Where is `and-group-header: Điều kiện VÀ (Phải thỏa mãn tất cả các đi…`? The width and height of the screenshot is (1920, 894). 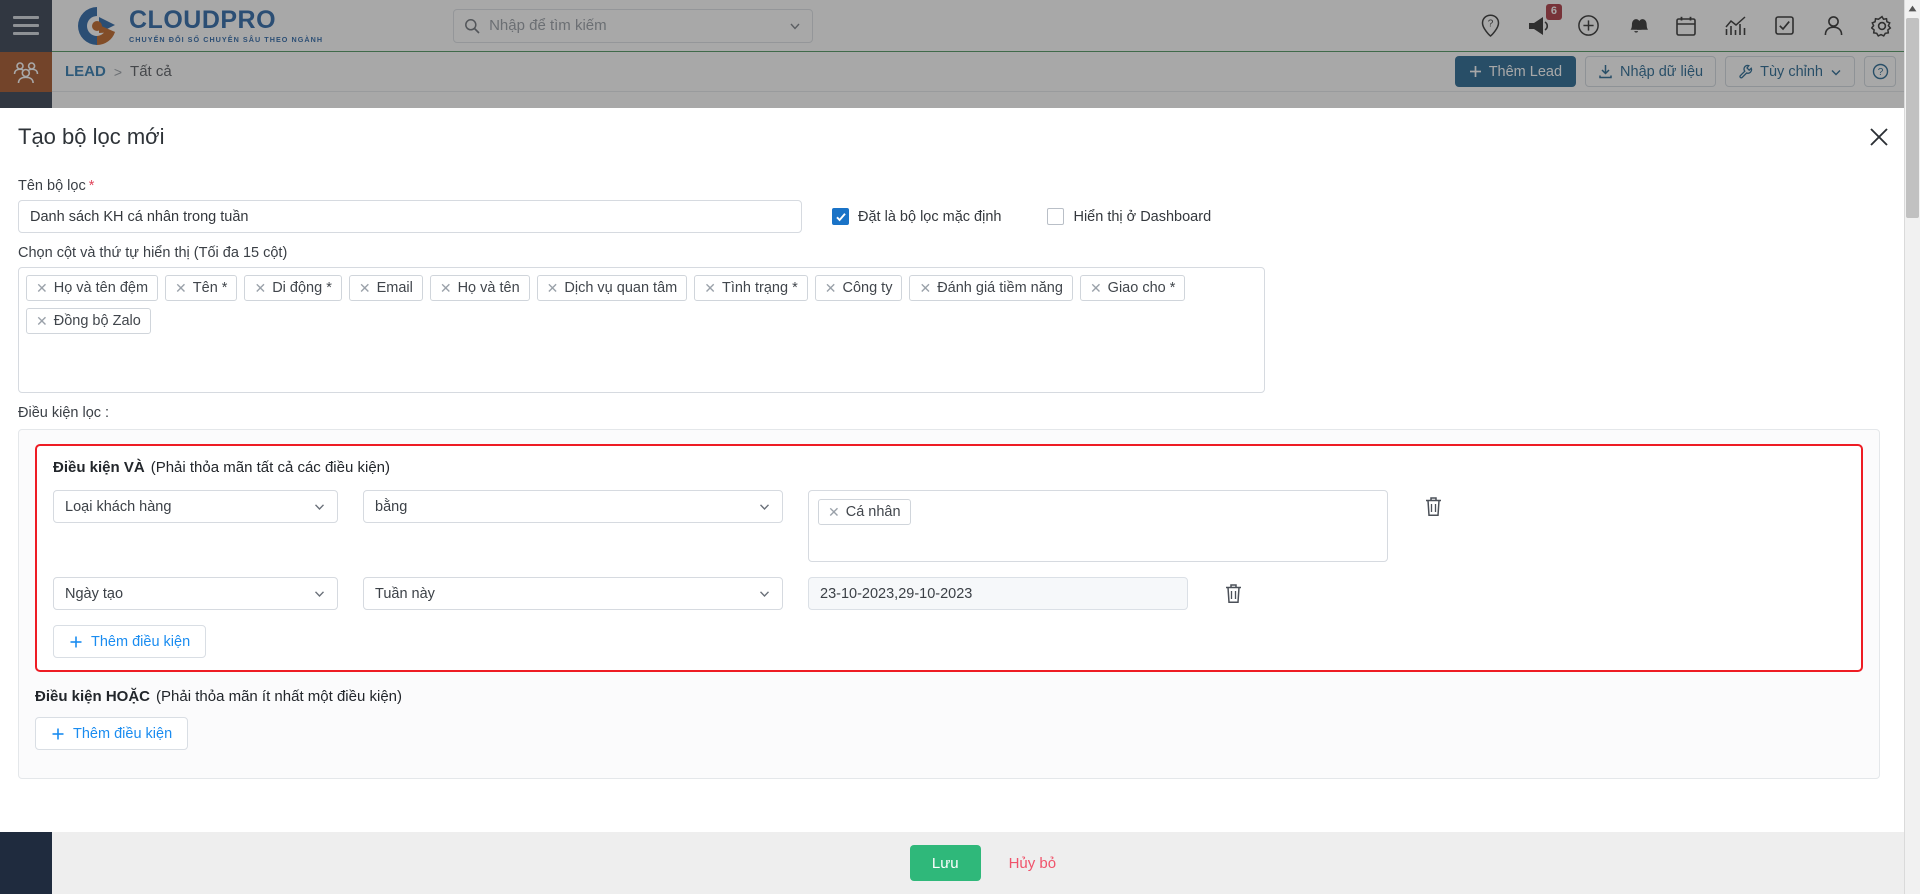
and-group-header: Điều kiện VÀ (Phải thỏa mãn tất cả các đi… is located at coordinates (949, 467).